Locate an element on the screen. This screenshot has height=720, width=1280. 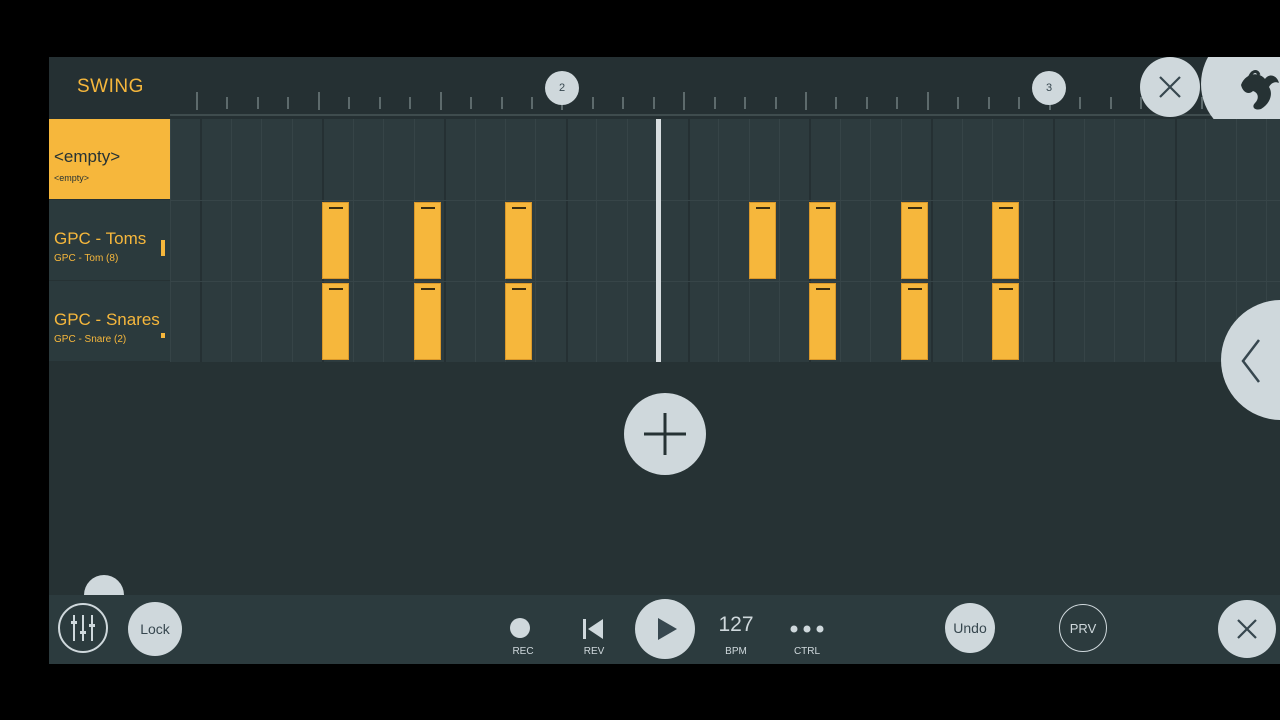
add-icon is located at coordinates (665, 434).